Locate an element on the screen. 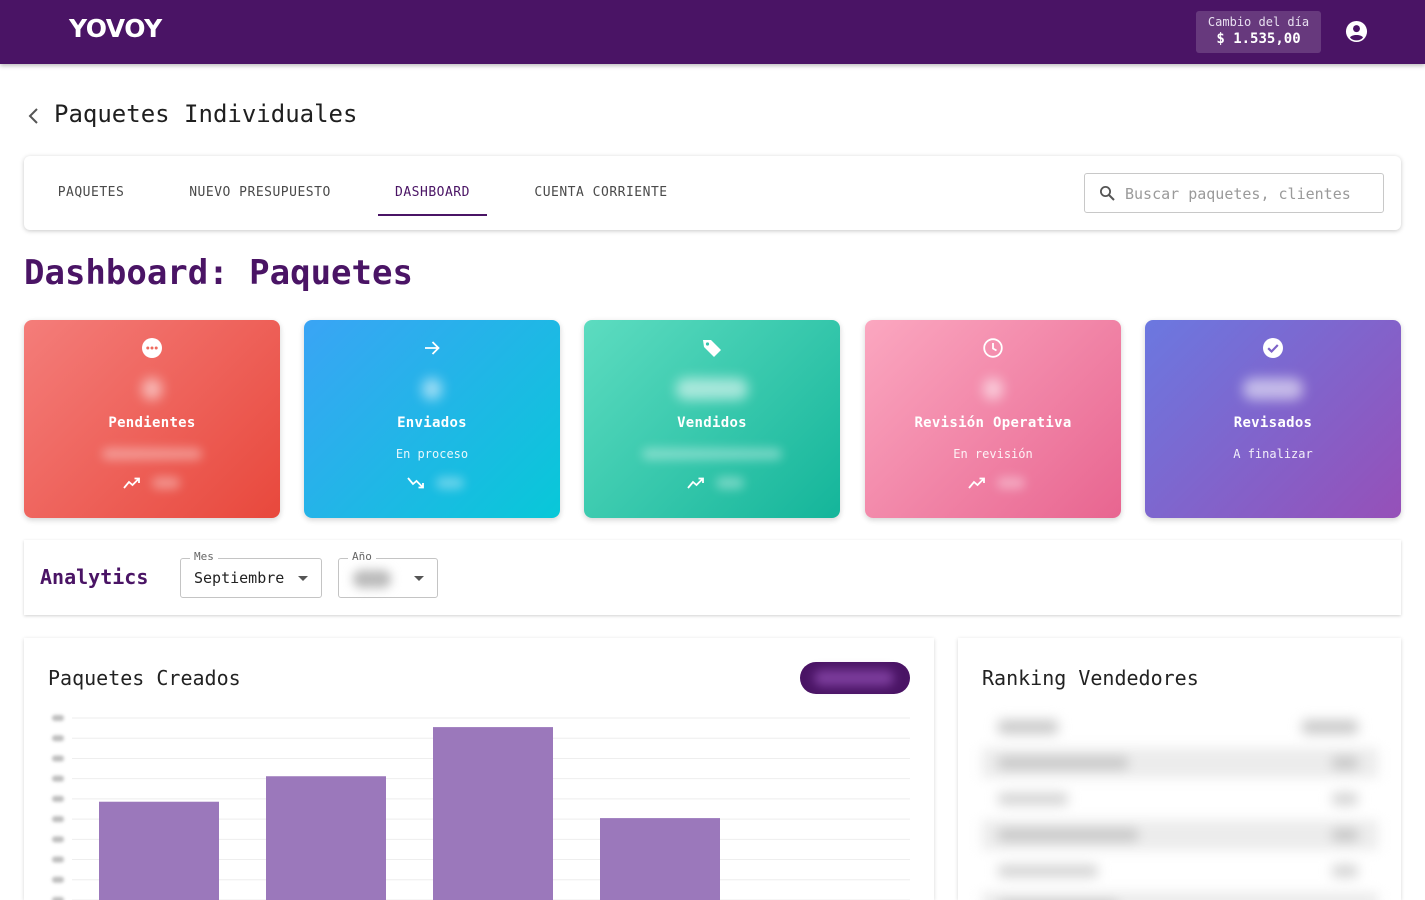 This screenshot has width=1425, height=900. card-pendientes: Pendientes is located at coordinates (152, 419).